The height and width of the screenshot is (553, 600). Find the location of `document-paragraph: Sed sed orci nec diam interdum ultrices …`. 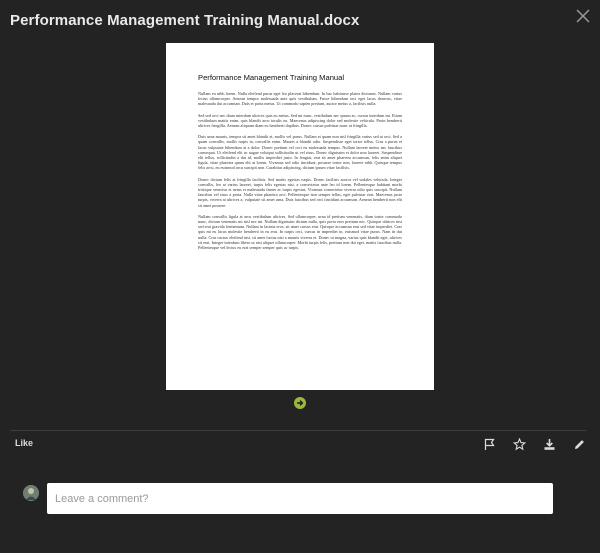

document-paragraph: Sed sed orci nec diam interdum ultrices … is located at coordinates (300, 120).